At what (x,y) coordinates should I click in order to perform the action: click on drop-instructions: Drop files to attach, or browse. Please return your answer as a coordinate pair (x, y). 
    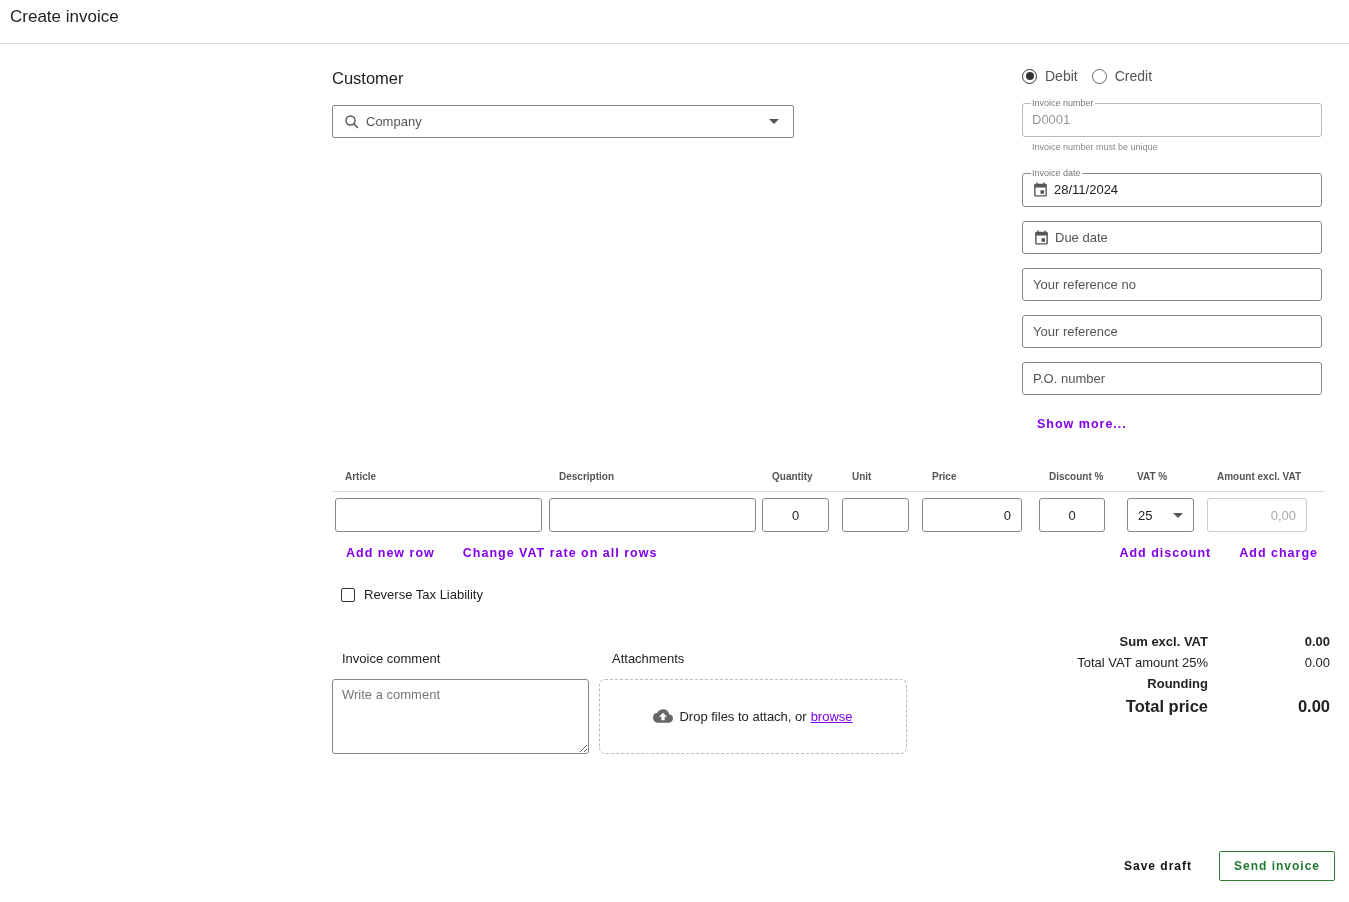
    Looking at the image, I should click on (766, 716).